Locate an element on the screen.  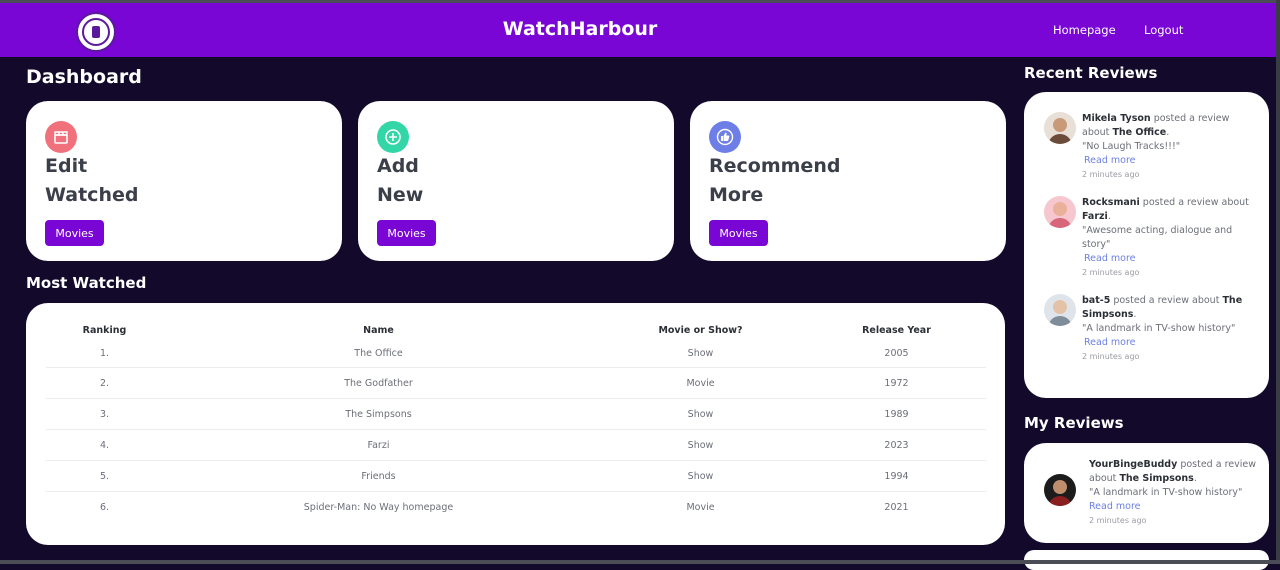
card-recommend-more: Recommend More Movies is located at coordinates (848, 181).